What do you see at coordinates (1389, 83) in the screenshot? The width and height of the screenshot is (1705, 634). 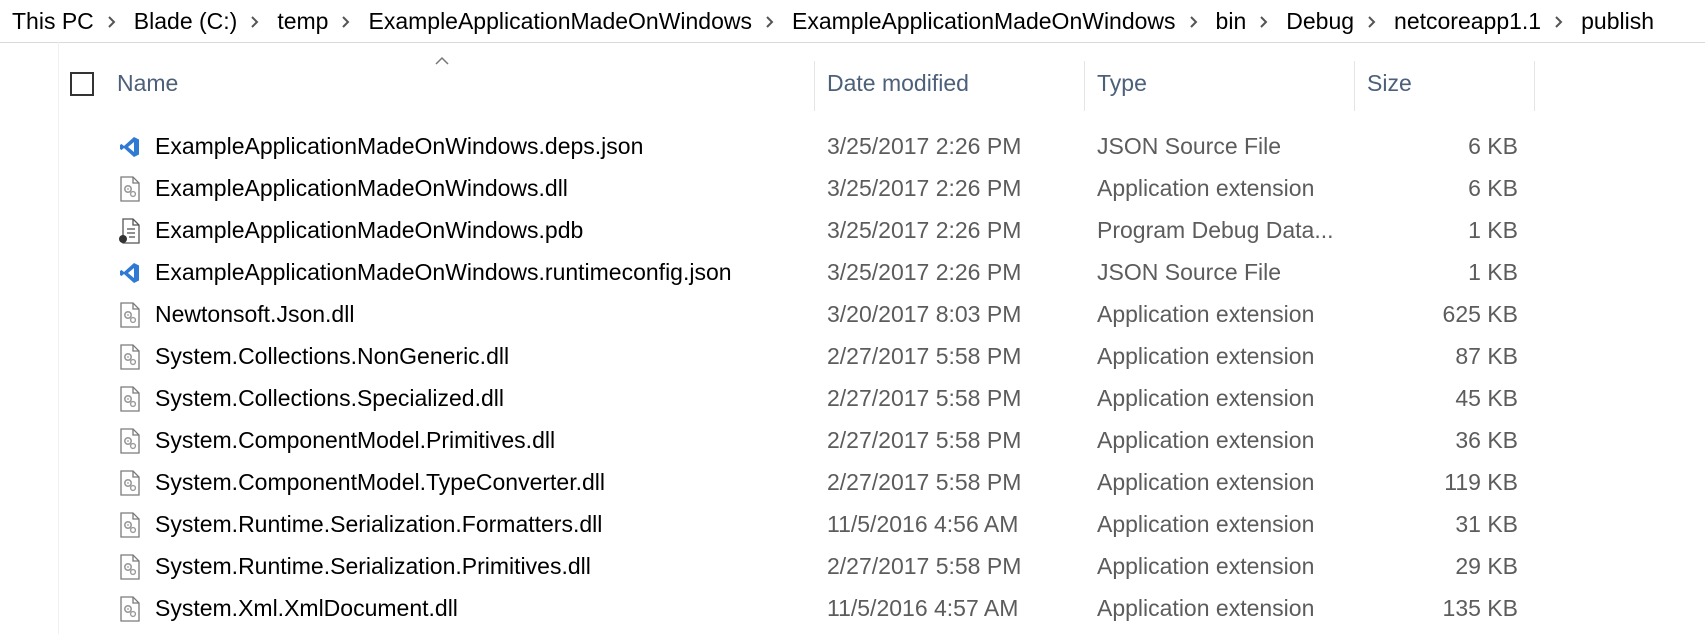 I see `column-header-size: Size` at bounding box center [1389, 83].